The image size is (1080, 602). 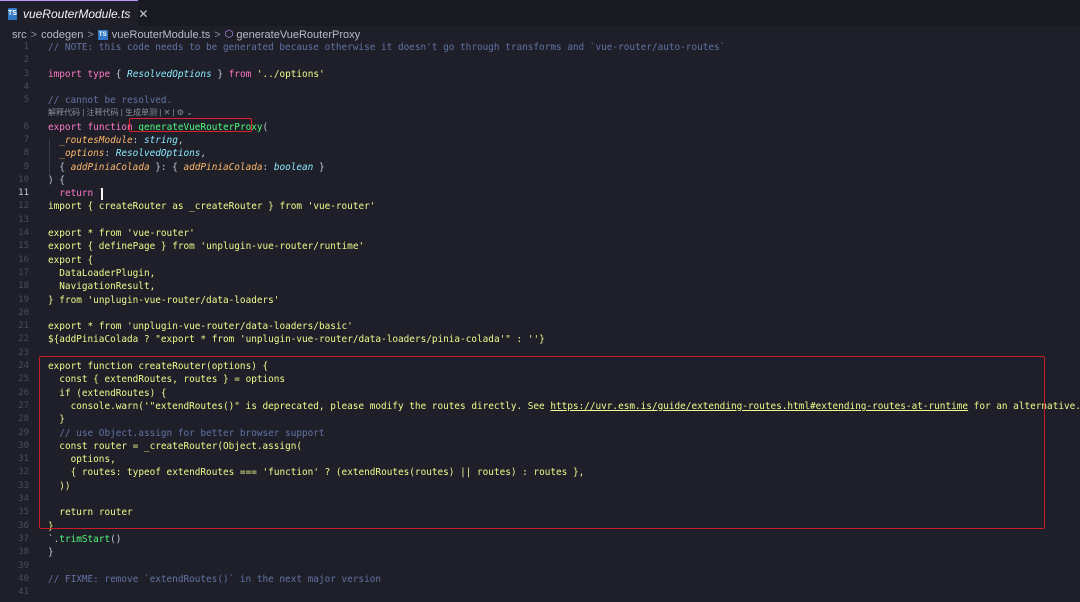 What do you see at coordinates (540, 180) in the screenshot?
I see `code-line: 10) {` at bounding box center [540, 180].